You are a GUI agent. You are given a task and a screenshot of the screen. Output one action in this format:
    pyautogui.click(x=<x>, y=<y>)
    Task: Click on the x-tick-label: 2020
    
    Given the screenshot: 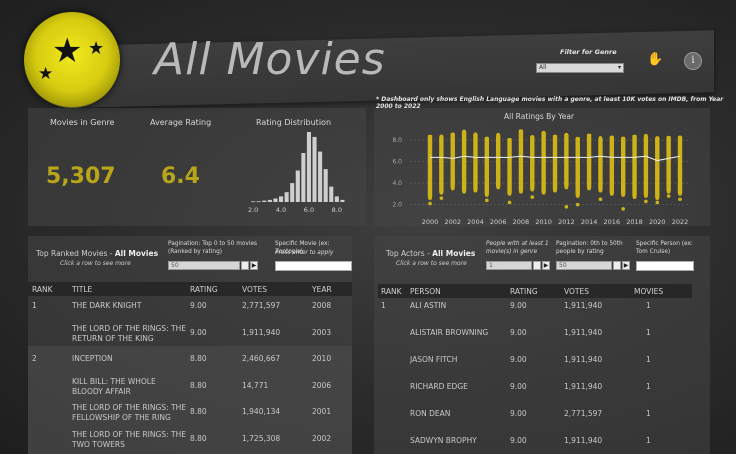 What is the action you would take?
    pyautogui.click(x=657, y=222)
    